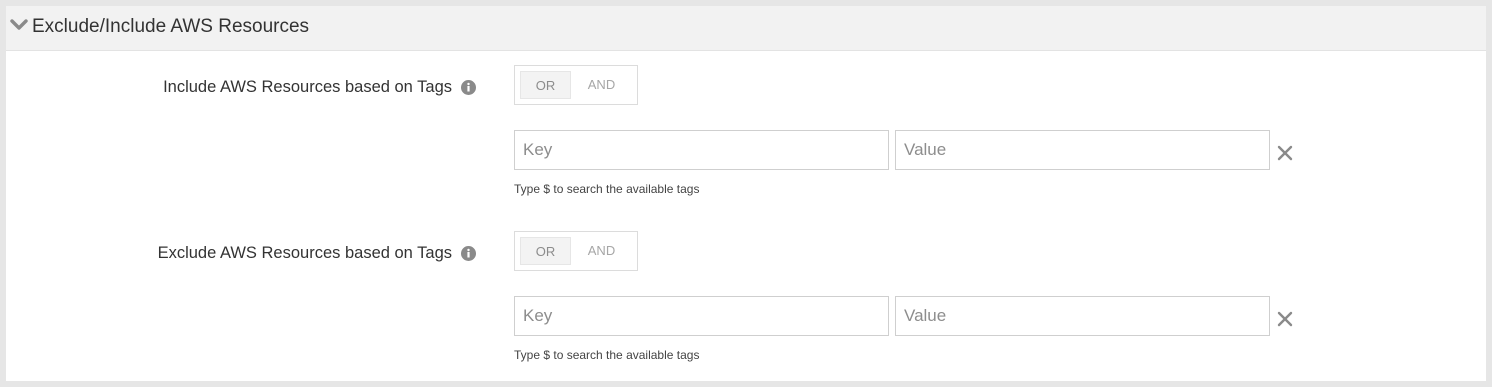  Describe the element at coordinates (601, 85) in the screenshot. I see `include-and-button: AND` at that location.